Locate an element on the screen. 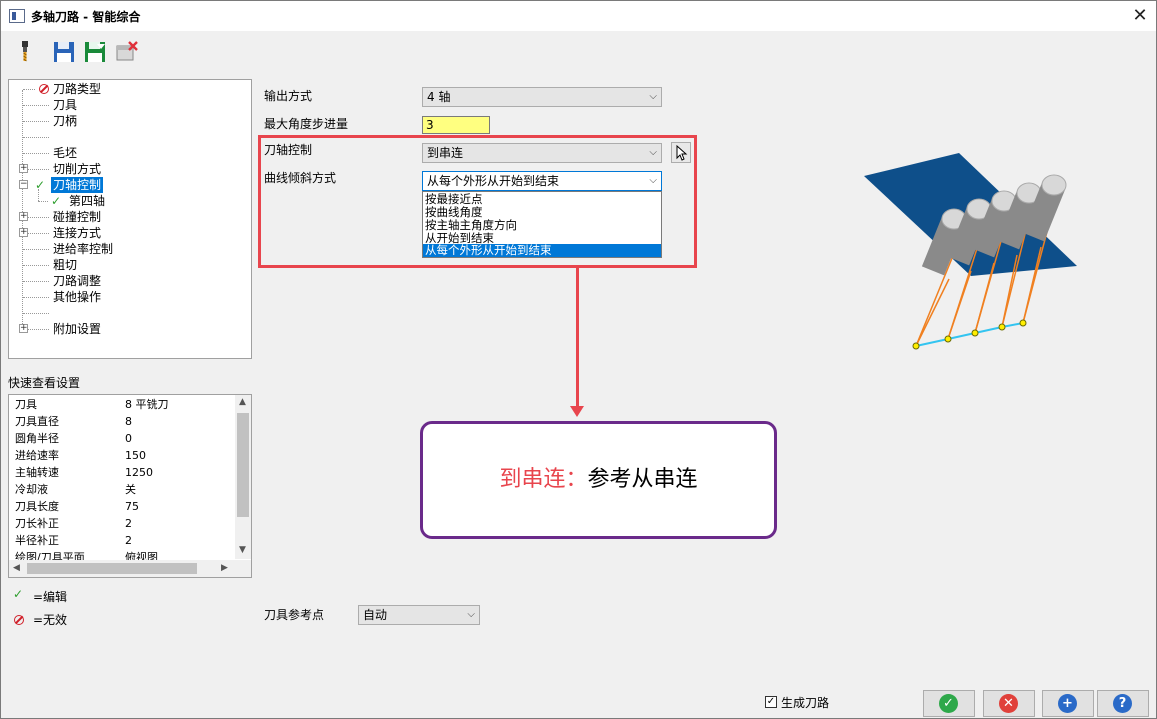  output-select-value: 4 轴 is located at coordinates (439, 97).